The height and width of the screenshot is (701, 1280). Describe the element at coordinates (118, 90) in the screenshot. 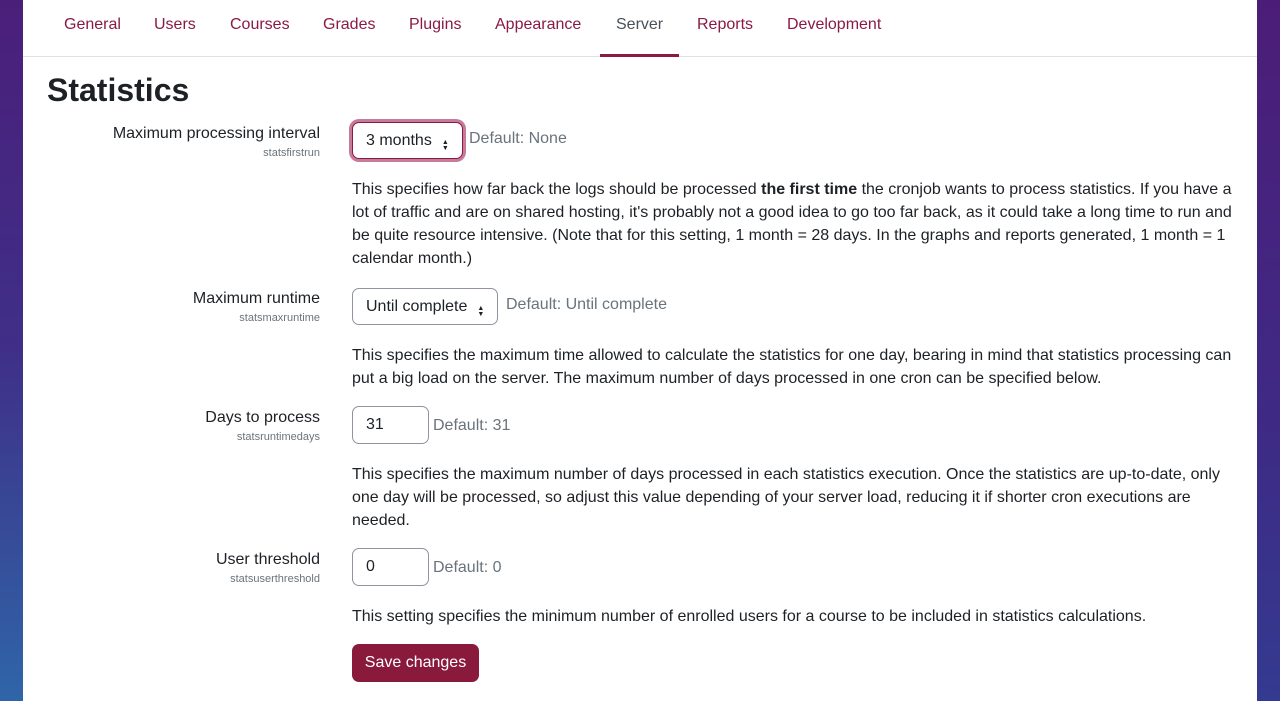

I see `page-title: Statistics` at that location.